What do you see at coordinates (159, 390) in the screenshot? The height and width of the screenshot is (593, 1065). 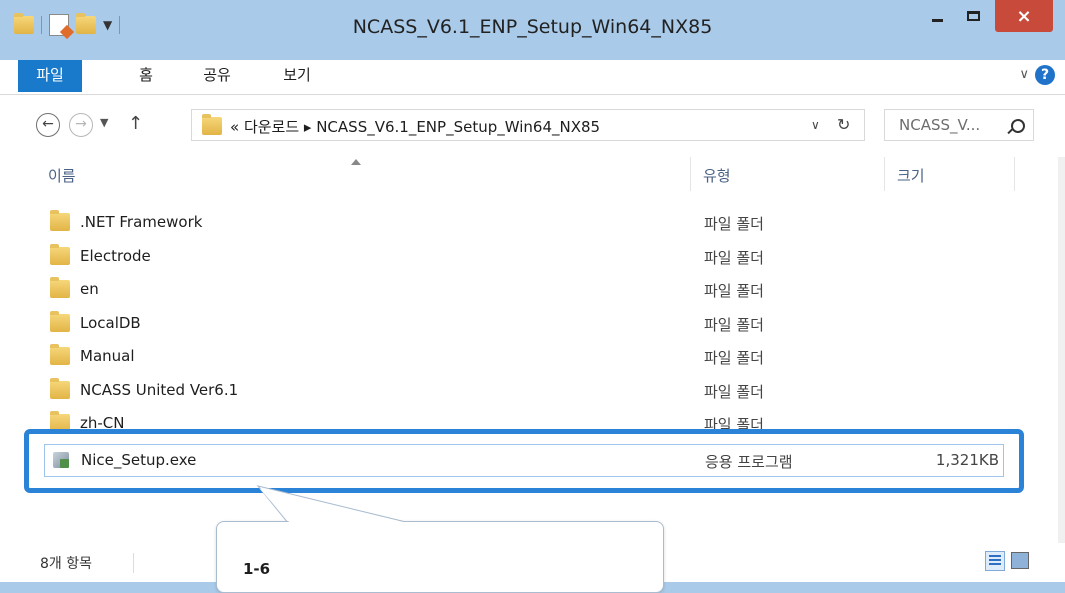 I see `file-name: NCASS United Ver6.1` at bounding box center [159, 390].